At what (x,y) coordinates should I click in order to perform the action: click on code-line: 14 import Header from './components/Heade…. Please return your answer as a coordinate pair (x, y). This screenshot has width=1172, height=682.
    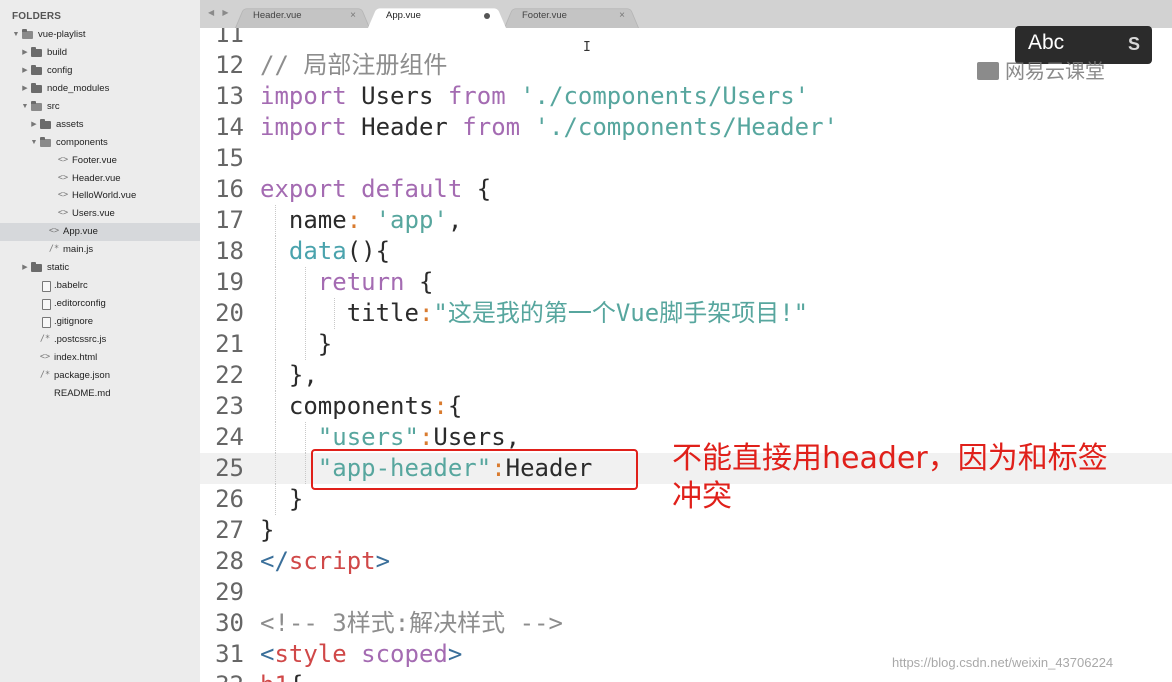
    Looking at the image, I should click on (686, 127).